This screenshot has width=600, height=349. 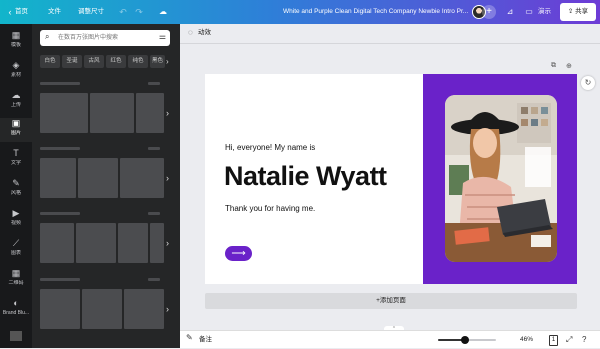 What do you see at coordinates (489, 12) in the screenshot?
I see `add-collaborator-button: +` at bounding box center [489, 12].